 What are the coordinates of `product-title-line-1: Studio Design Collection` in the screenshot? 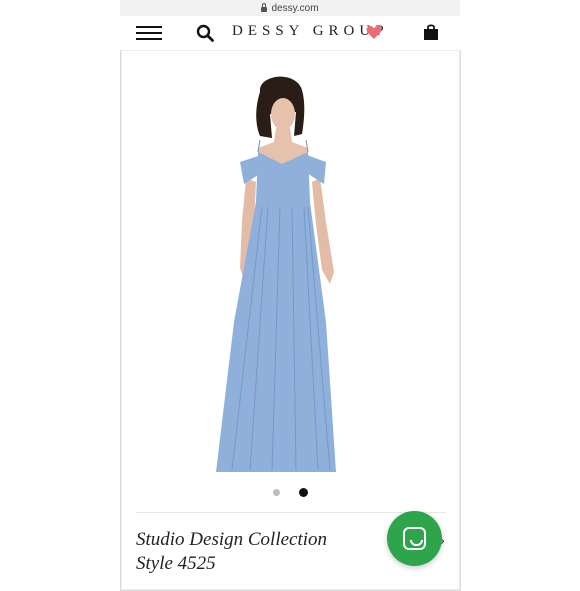 It's located at (232, 539).